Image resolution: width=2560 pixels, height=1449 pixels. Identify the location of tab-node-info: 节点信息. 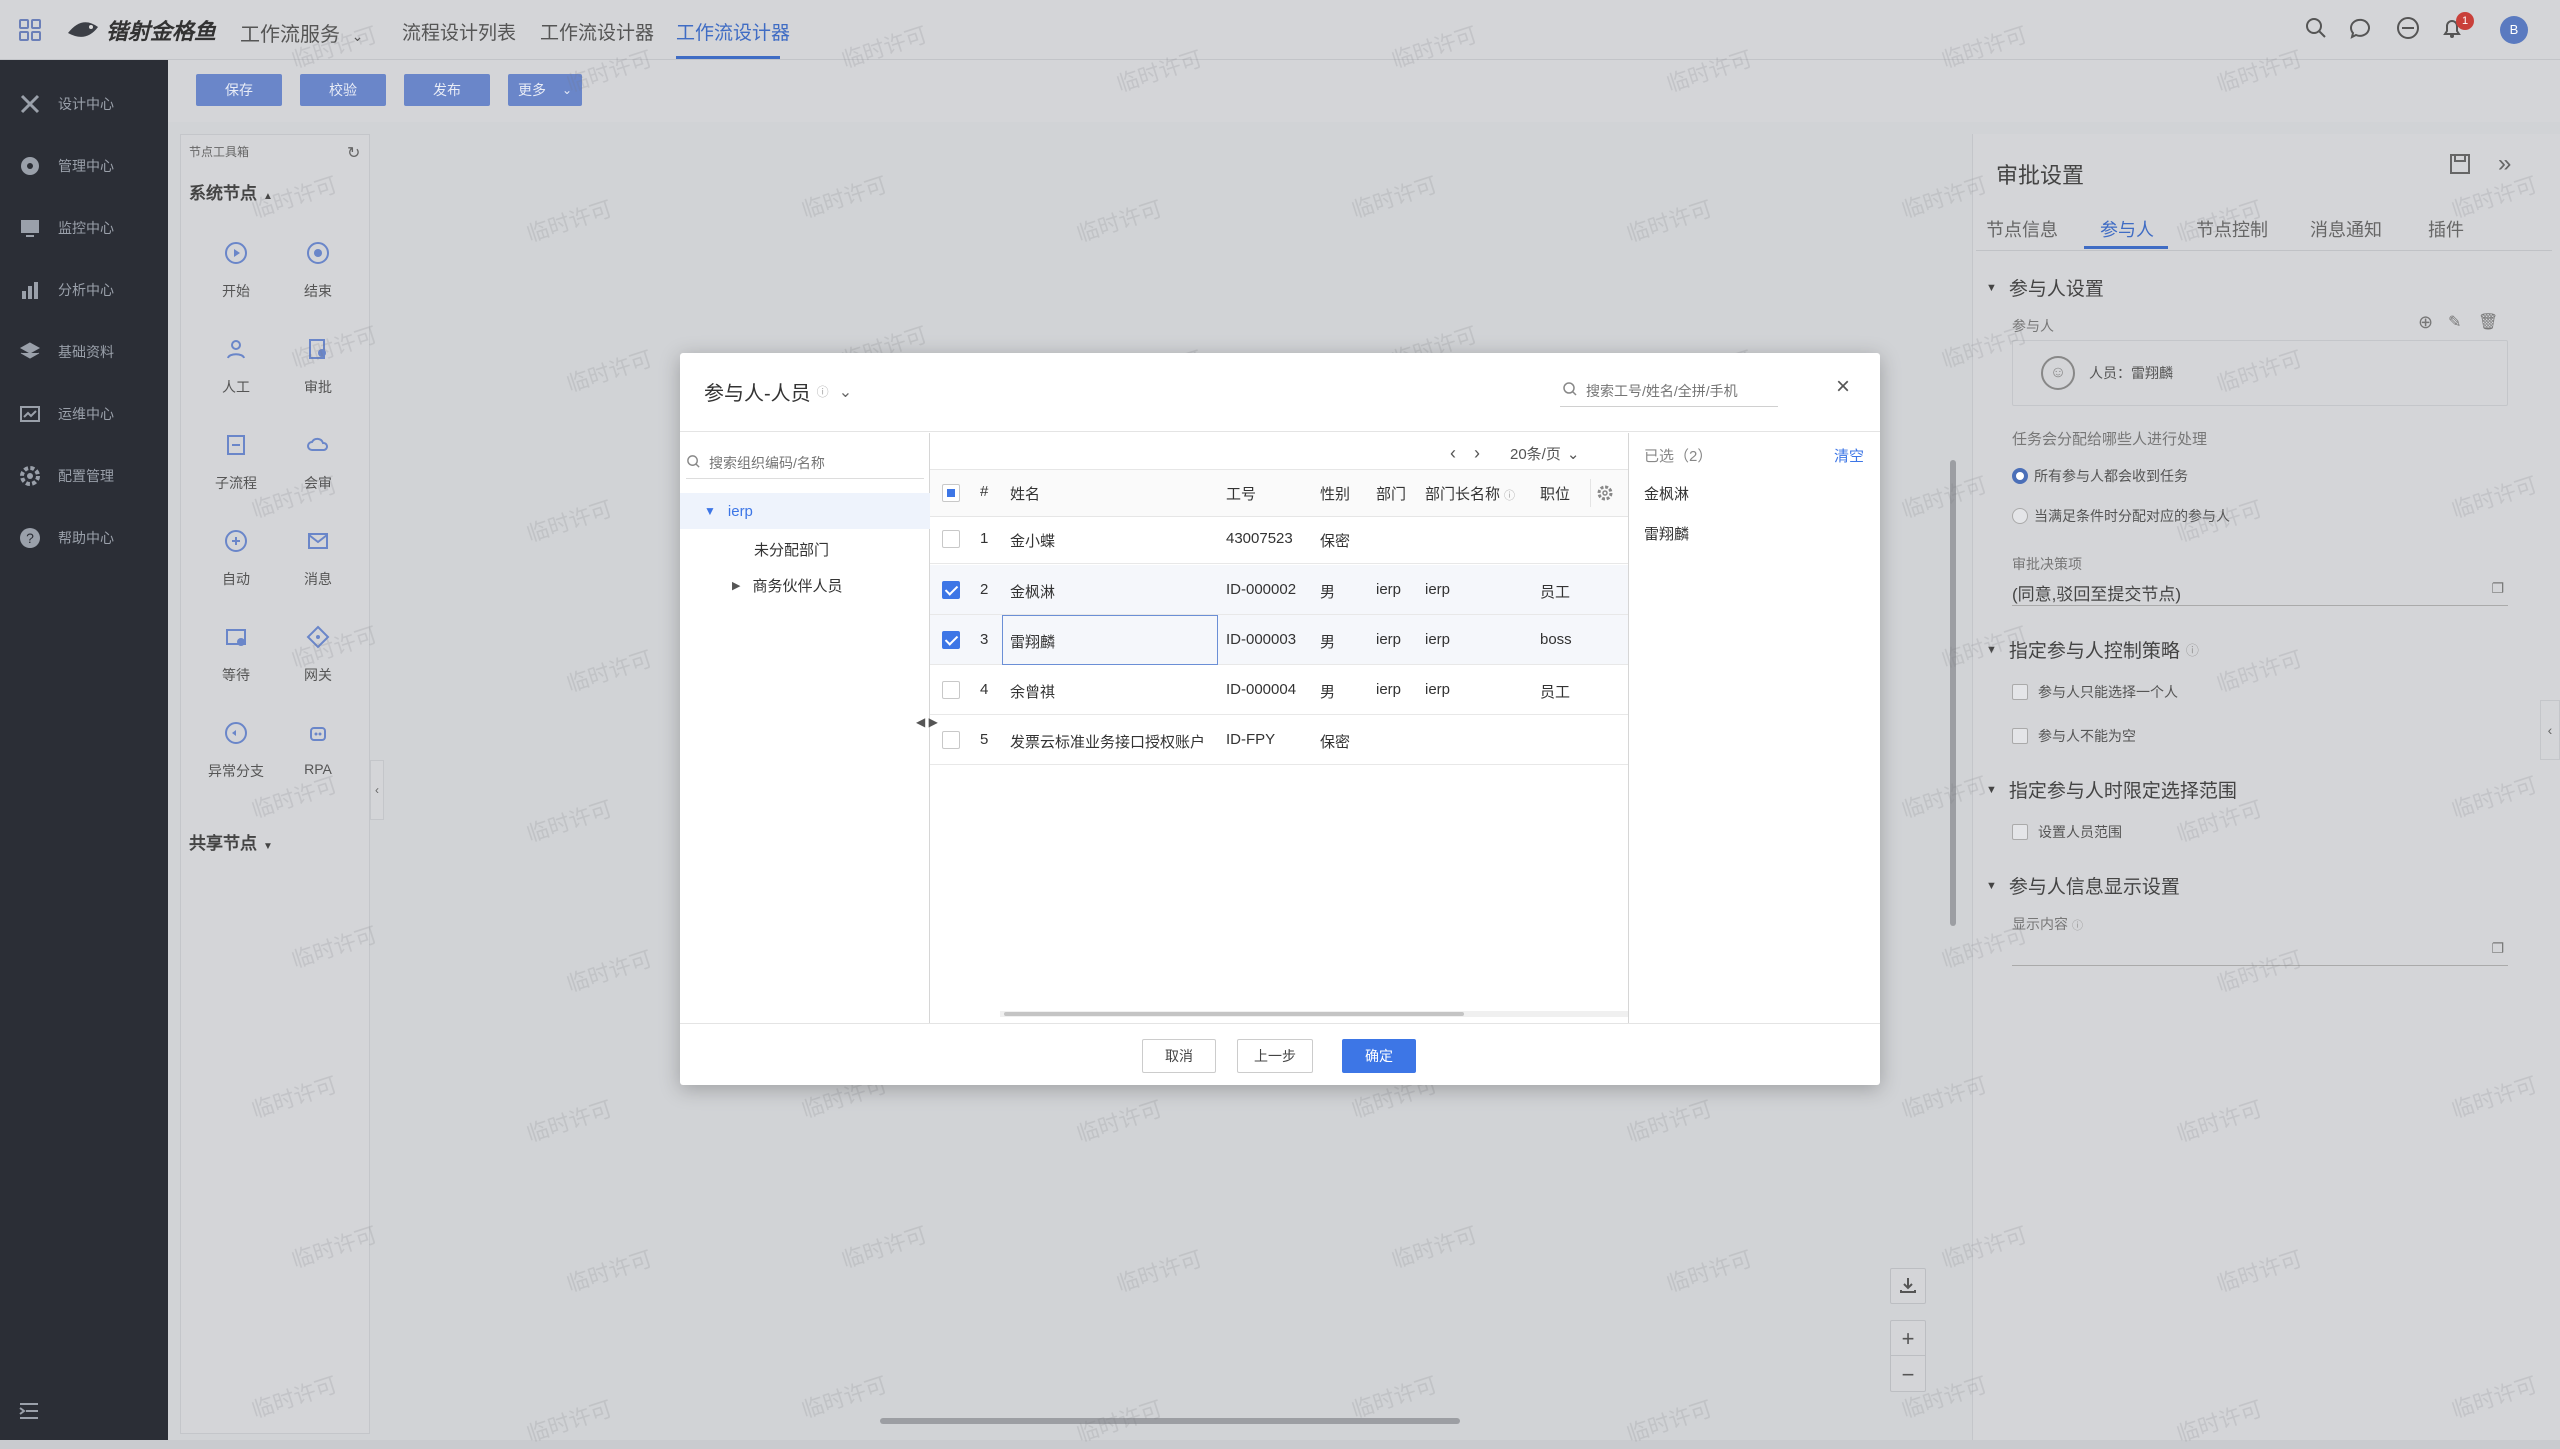
(2022, 229).